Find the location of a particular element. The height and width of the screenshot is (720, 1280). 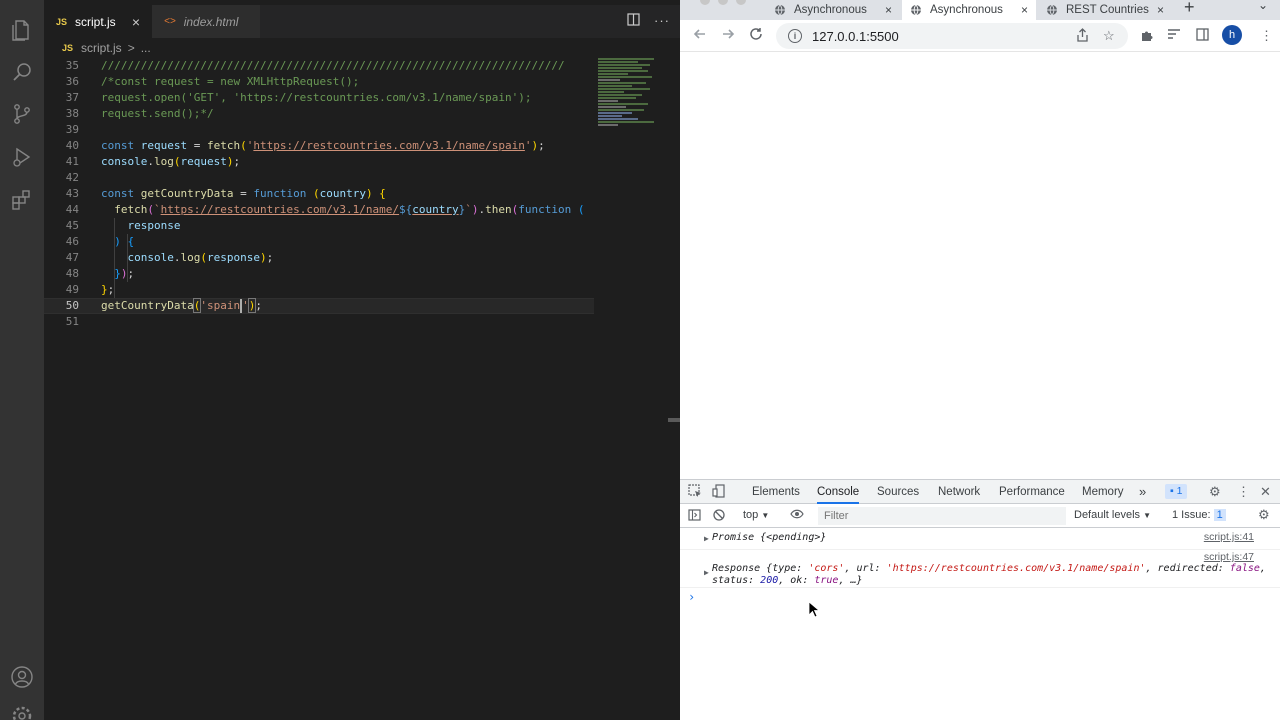

devtools-tab-elements: Elements is located at coordinates (776, 492).